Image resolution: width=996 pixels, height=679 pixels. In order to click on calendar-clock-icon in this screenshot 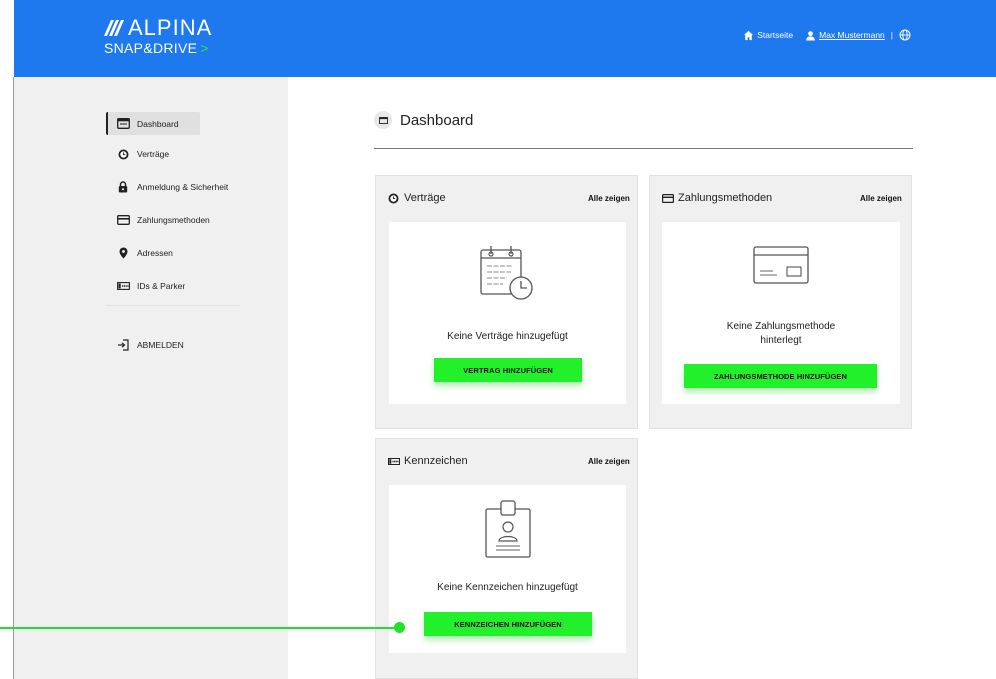, I will do `click(506, 273)`.